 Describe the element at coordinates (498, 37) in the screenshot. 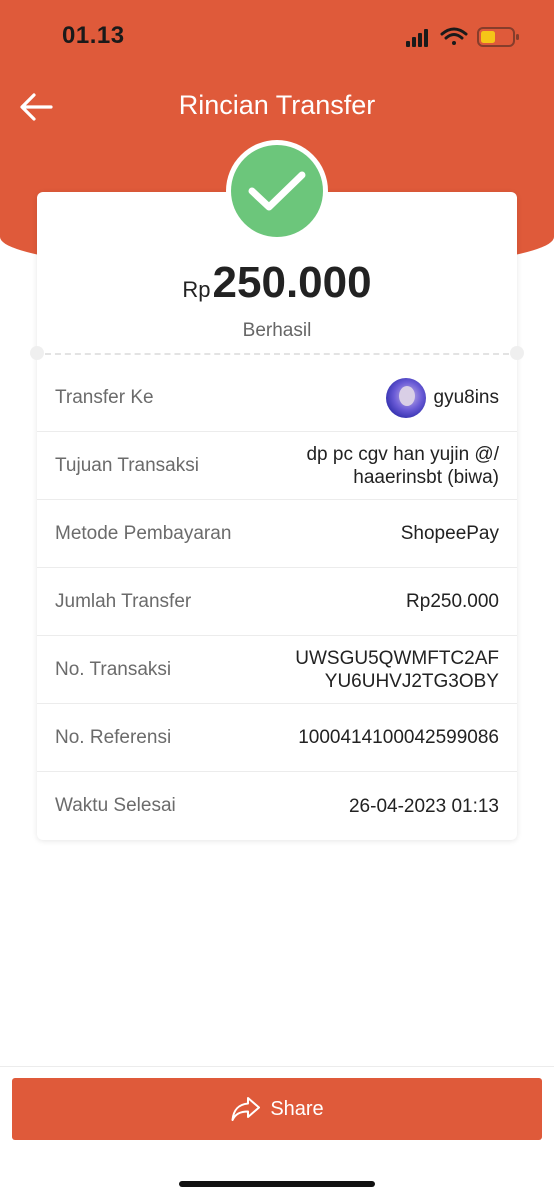

I see `battery-icon` at that location.